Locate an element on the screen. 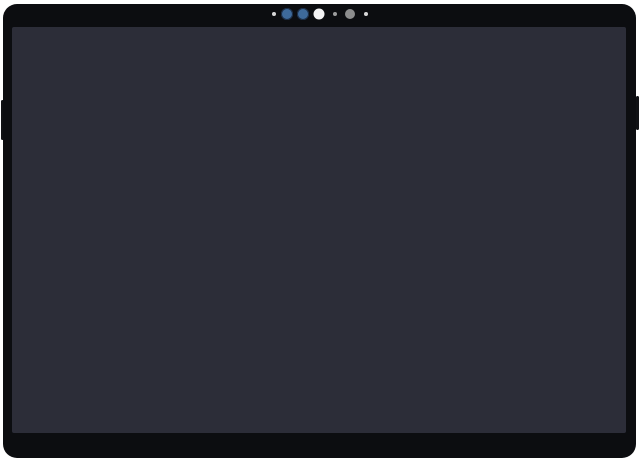 The width and height of the screenshot is (640, 461). light-sensor-icon is located at coordinates (319, 14).